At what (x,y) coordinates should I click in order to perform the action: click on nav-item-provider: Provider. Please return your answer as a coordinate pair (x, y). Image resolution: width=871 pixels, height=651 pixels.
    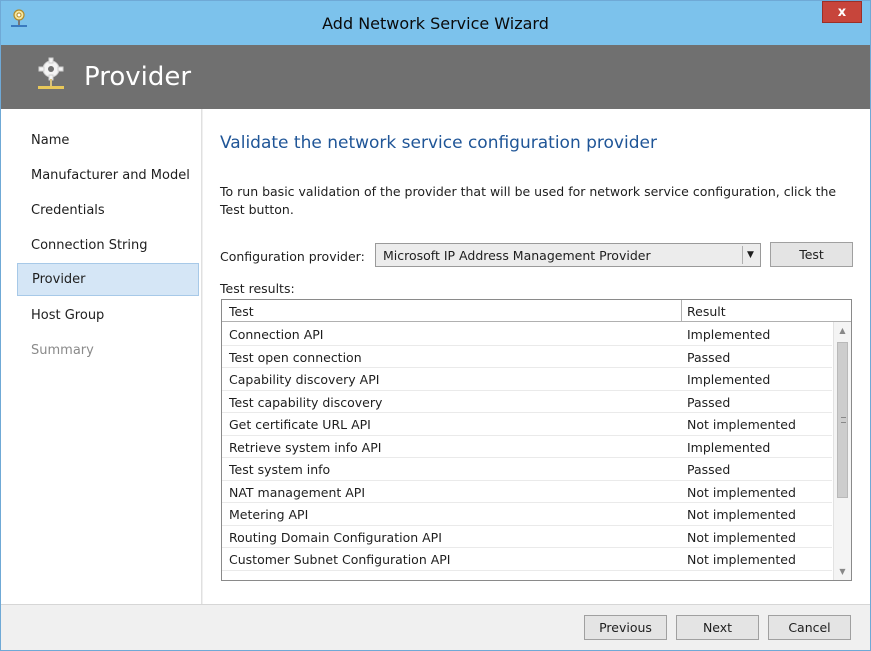
    Looking at the image, I should click on (108, 279).